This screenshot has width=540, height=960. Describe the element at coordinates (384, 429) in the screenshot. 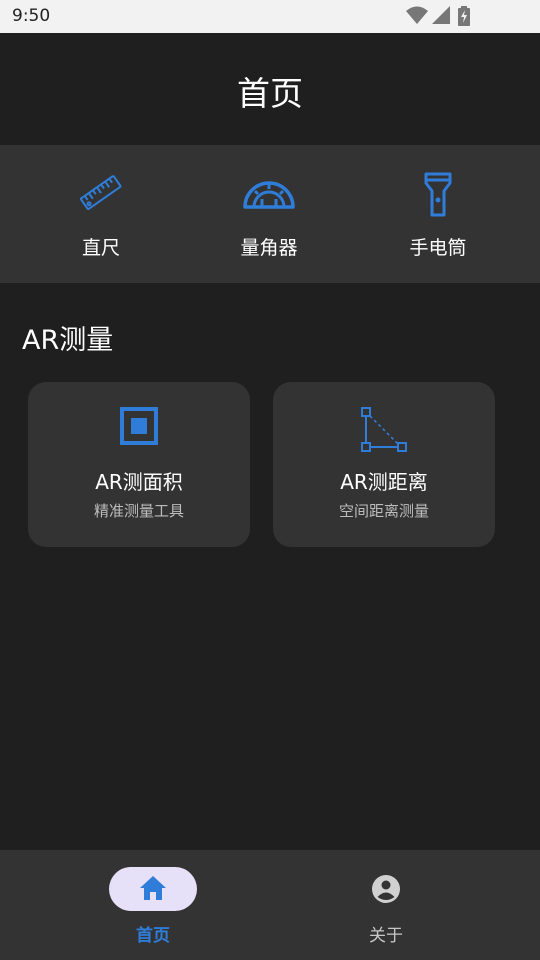

I see `distance-triangle-icon` at that location.